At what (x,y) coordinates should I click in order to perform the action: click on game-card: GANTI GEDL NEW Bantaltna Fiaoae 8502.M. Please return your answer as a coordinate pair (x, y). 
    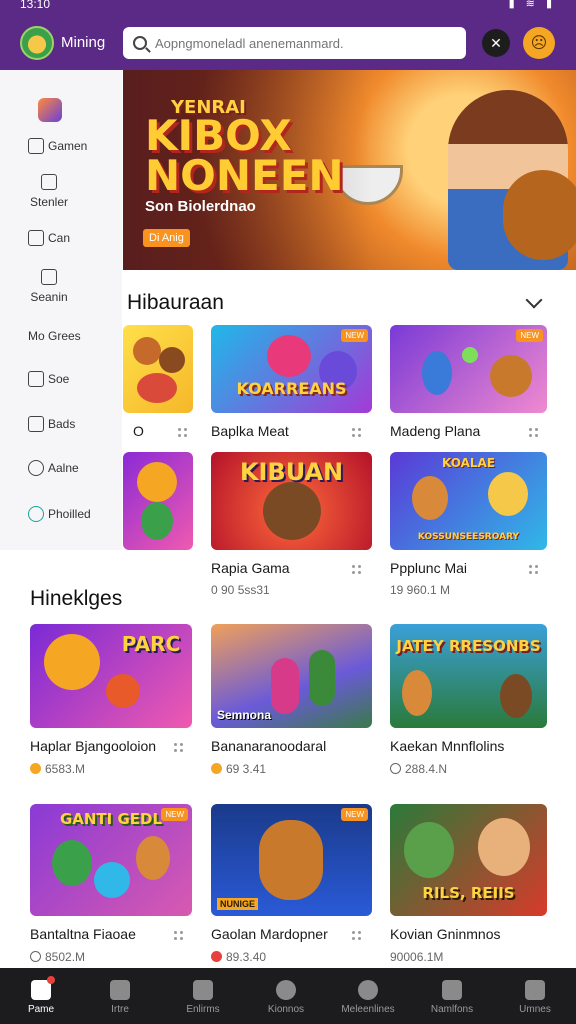
    Looking at the image, I should click on (111, 884).